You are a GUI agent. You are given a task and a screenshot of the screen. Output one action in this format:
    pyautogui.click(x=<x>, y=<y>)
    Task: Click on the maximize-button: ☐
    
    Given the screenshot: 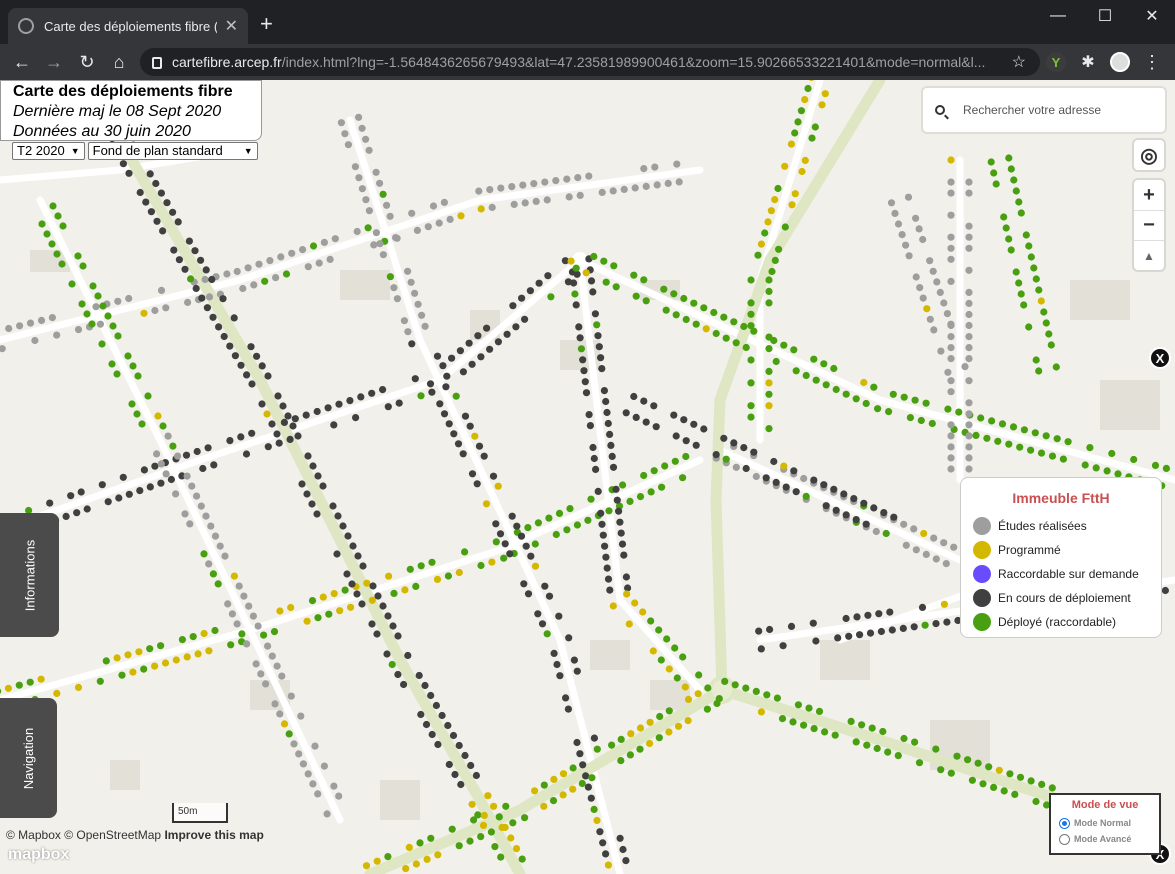 What is the action you would take?
    pyautogui.click(x=1105, y=16)
    